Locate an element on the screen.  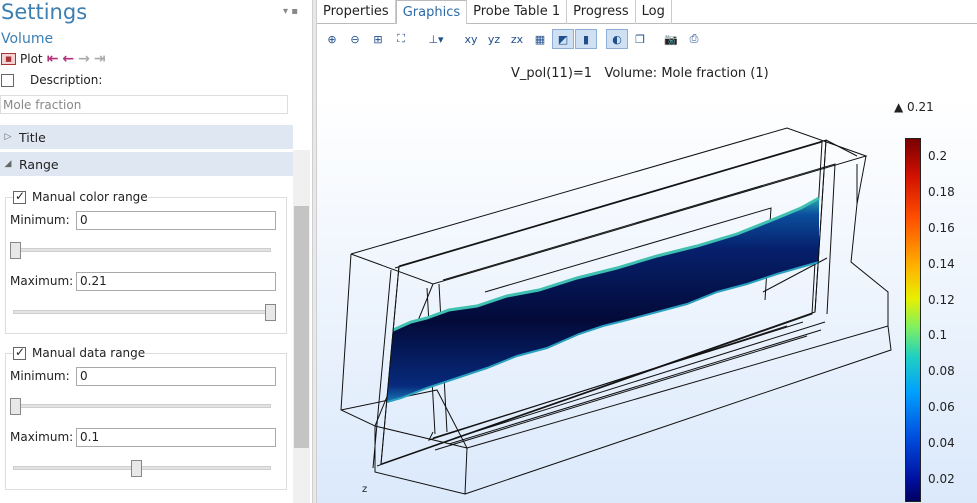
print-icon: ⎙ is located at coordinates (694, 39).